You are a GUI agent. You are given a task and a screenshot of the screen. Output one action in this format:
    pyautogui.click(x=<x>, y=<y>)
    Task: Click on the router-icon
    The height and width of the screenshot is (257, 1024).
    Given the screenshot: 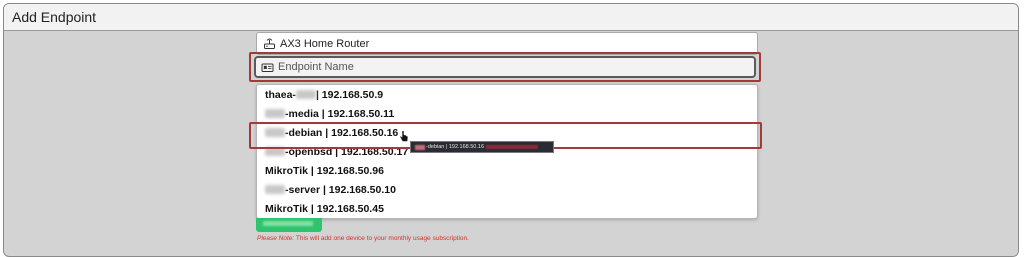 What is the action you would take?
    pyautogui.click(x=269, y=43)
    